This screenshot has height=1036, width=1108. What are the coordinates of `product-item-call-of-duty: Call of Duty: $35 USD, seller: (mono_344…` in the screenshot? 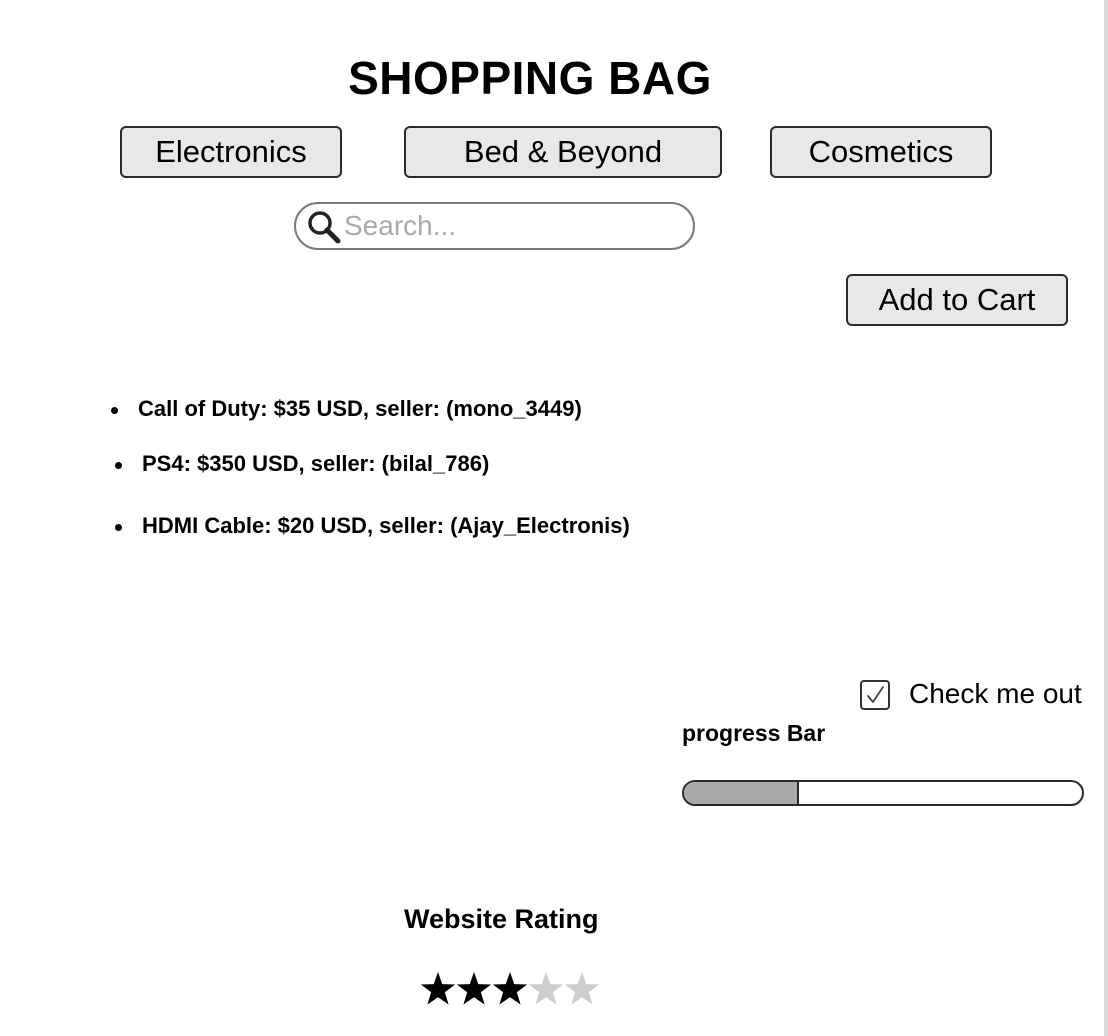 It's located at (360, 408).